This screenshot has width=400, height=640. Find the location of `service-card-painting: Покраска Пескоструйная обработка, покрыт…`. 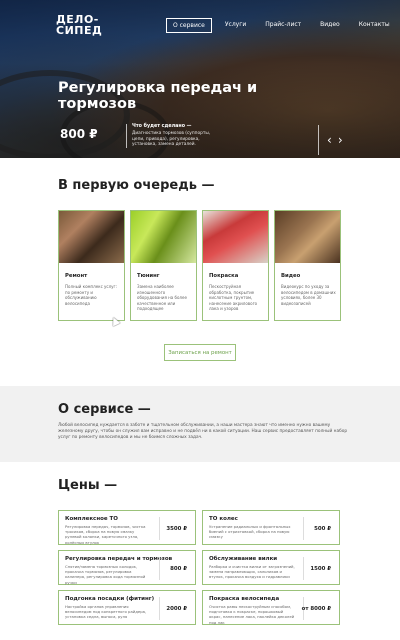

service-card-painting: Покраска Пескоструйная обработка, покрыт… is located at coordinates (235, 265).